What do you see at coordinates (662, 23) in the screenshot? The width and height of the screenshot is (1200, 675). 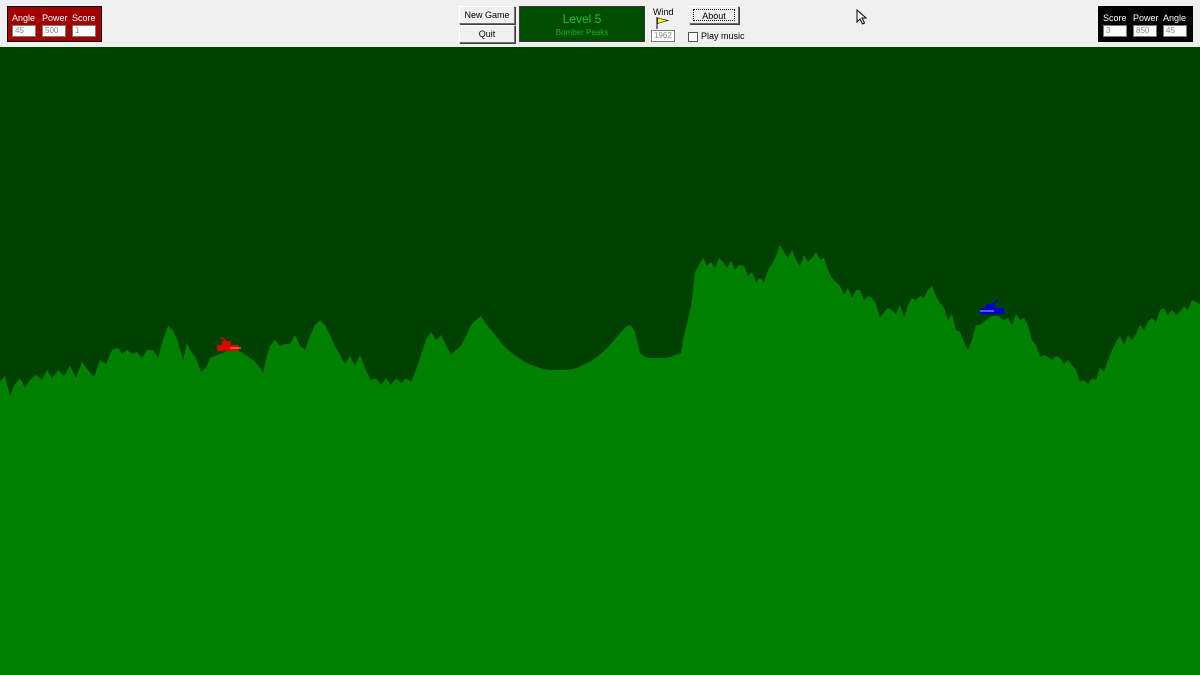 I see `flag-icon` at bounding box center [662, 23].